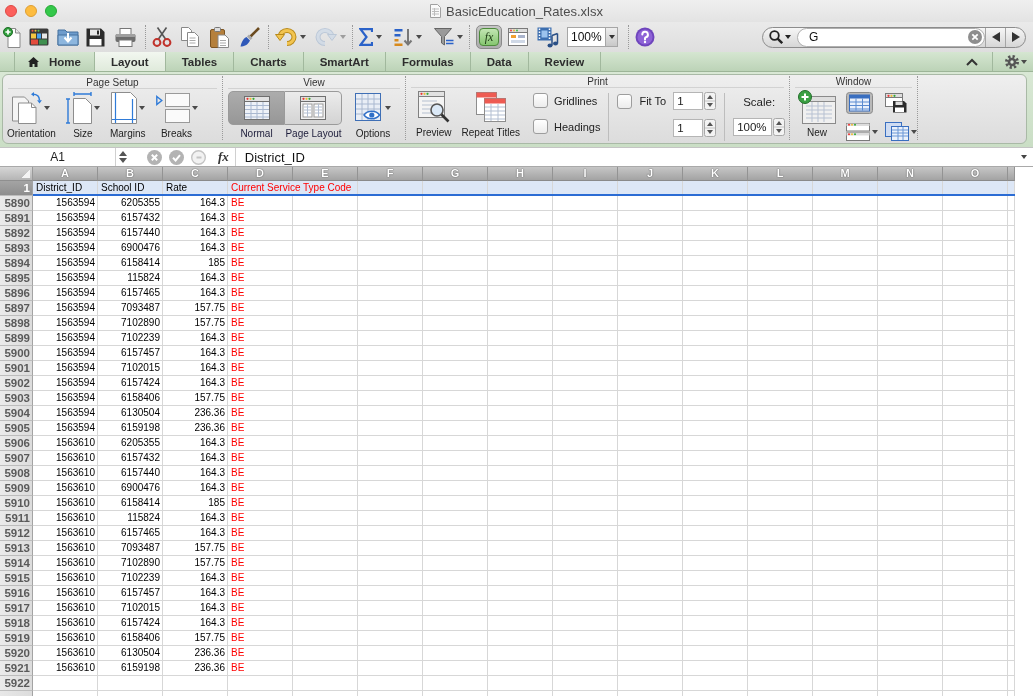 Image resolution: width=1033 pixels, height=696 pixels. I want to click on row-header: 5912, so click(16, 533).